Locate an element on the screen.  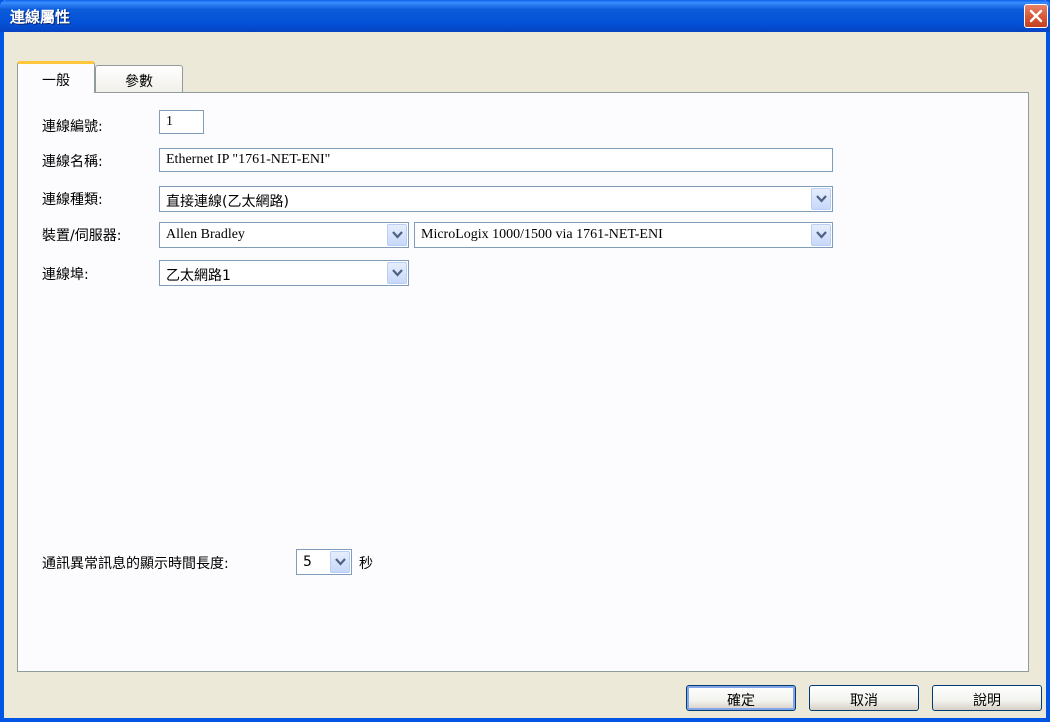
ok-button: 確定 is located at coordinates (741, 698).